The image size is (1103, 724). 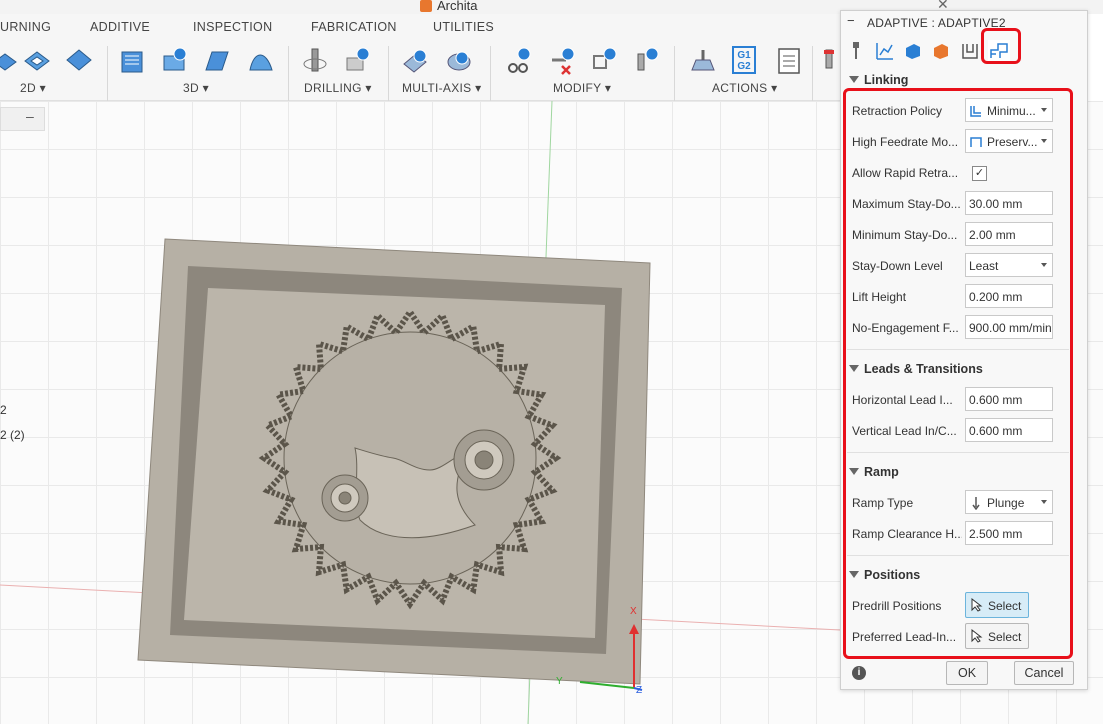 I want to click on browser-panel-header, so click(x=22, y=119).